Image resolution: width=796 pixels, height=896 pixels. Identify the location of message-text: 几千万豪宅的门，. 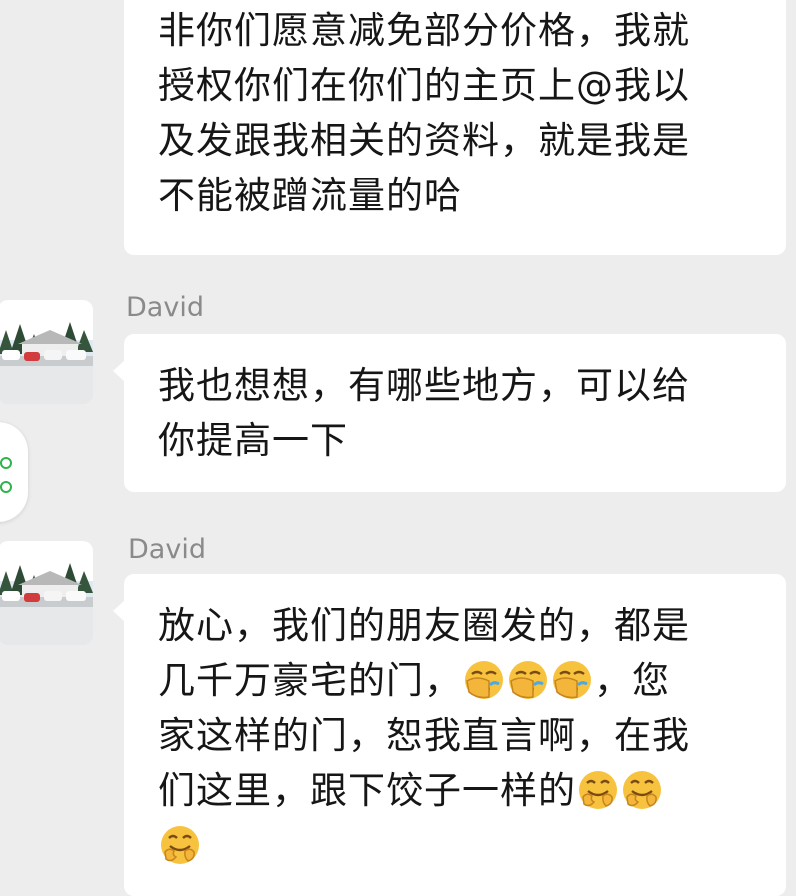
(310, 680).